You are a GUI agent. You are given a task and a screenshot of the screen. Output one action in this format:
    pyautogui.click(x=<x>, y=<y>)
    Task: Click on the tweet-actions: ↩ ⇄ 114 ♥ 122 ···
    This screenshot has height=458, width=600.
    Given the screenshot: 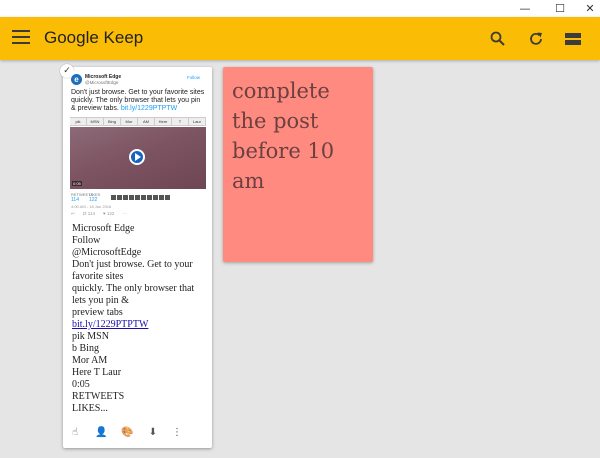 What is the action you would take?
    pyautogui.click(x=99, y=214)
    